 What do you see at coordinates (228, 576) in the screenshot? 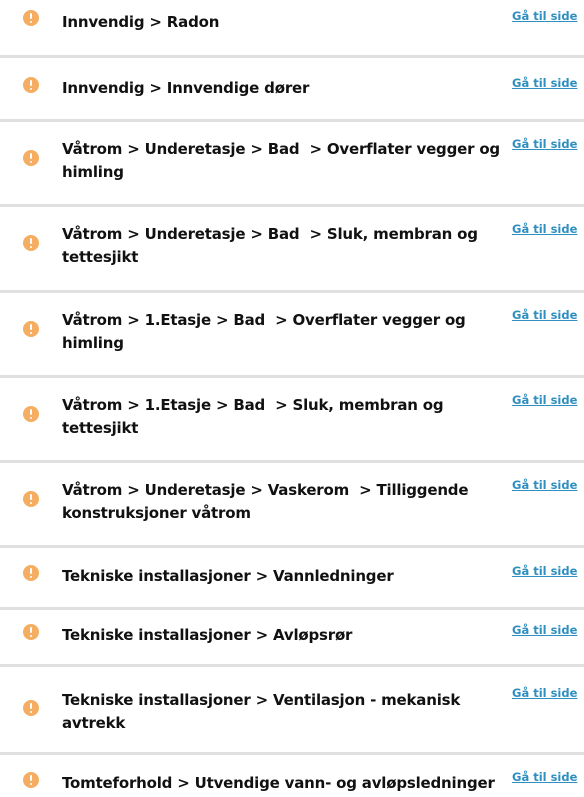
I see `item-path: Tekniske installasjoner > Vannledninger` at bounding box center [228, 576].